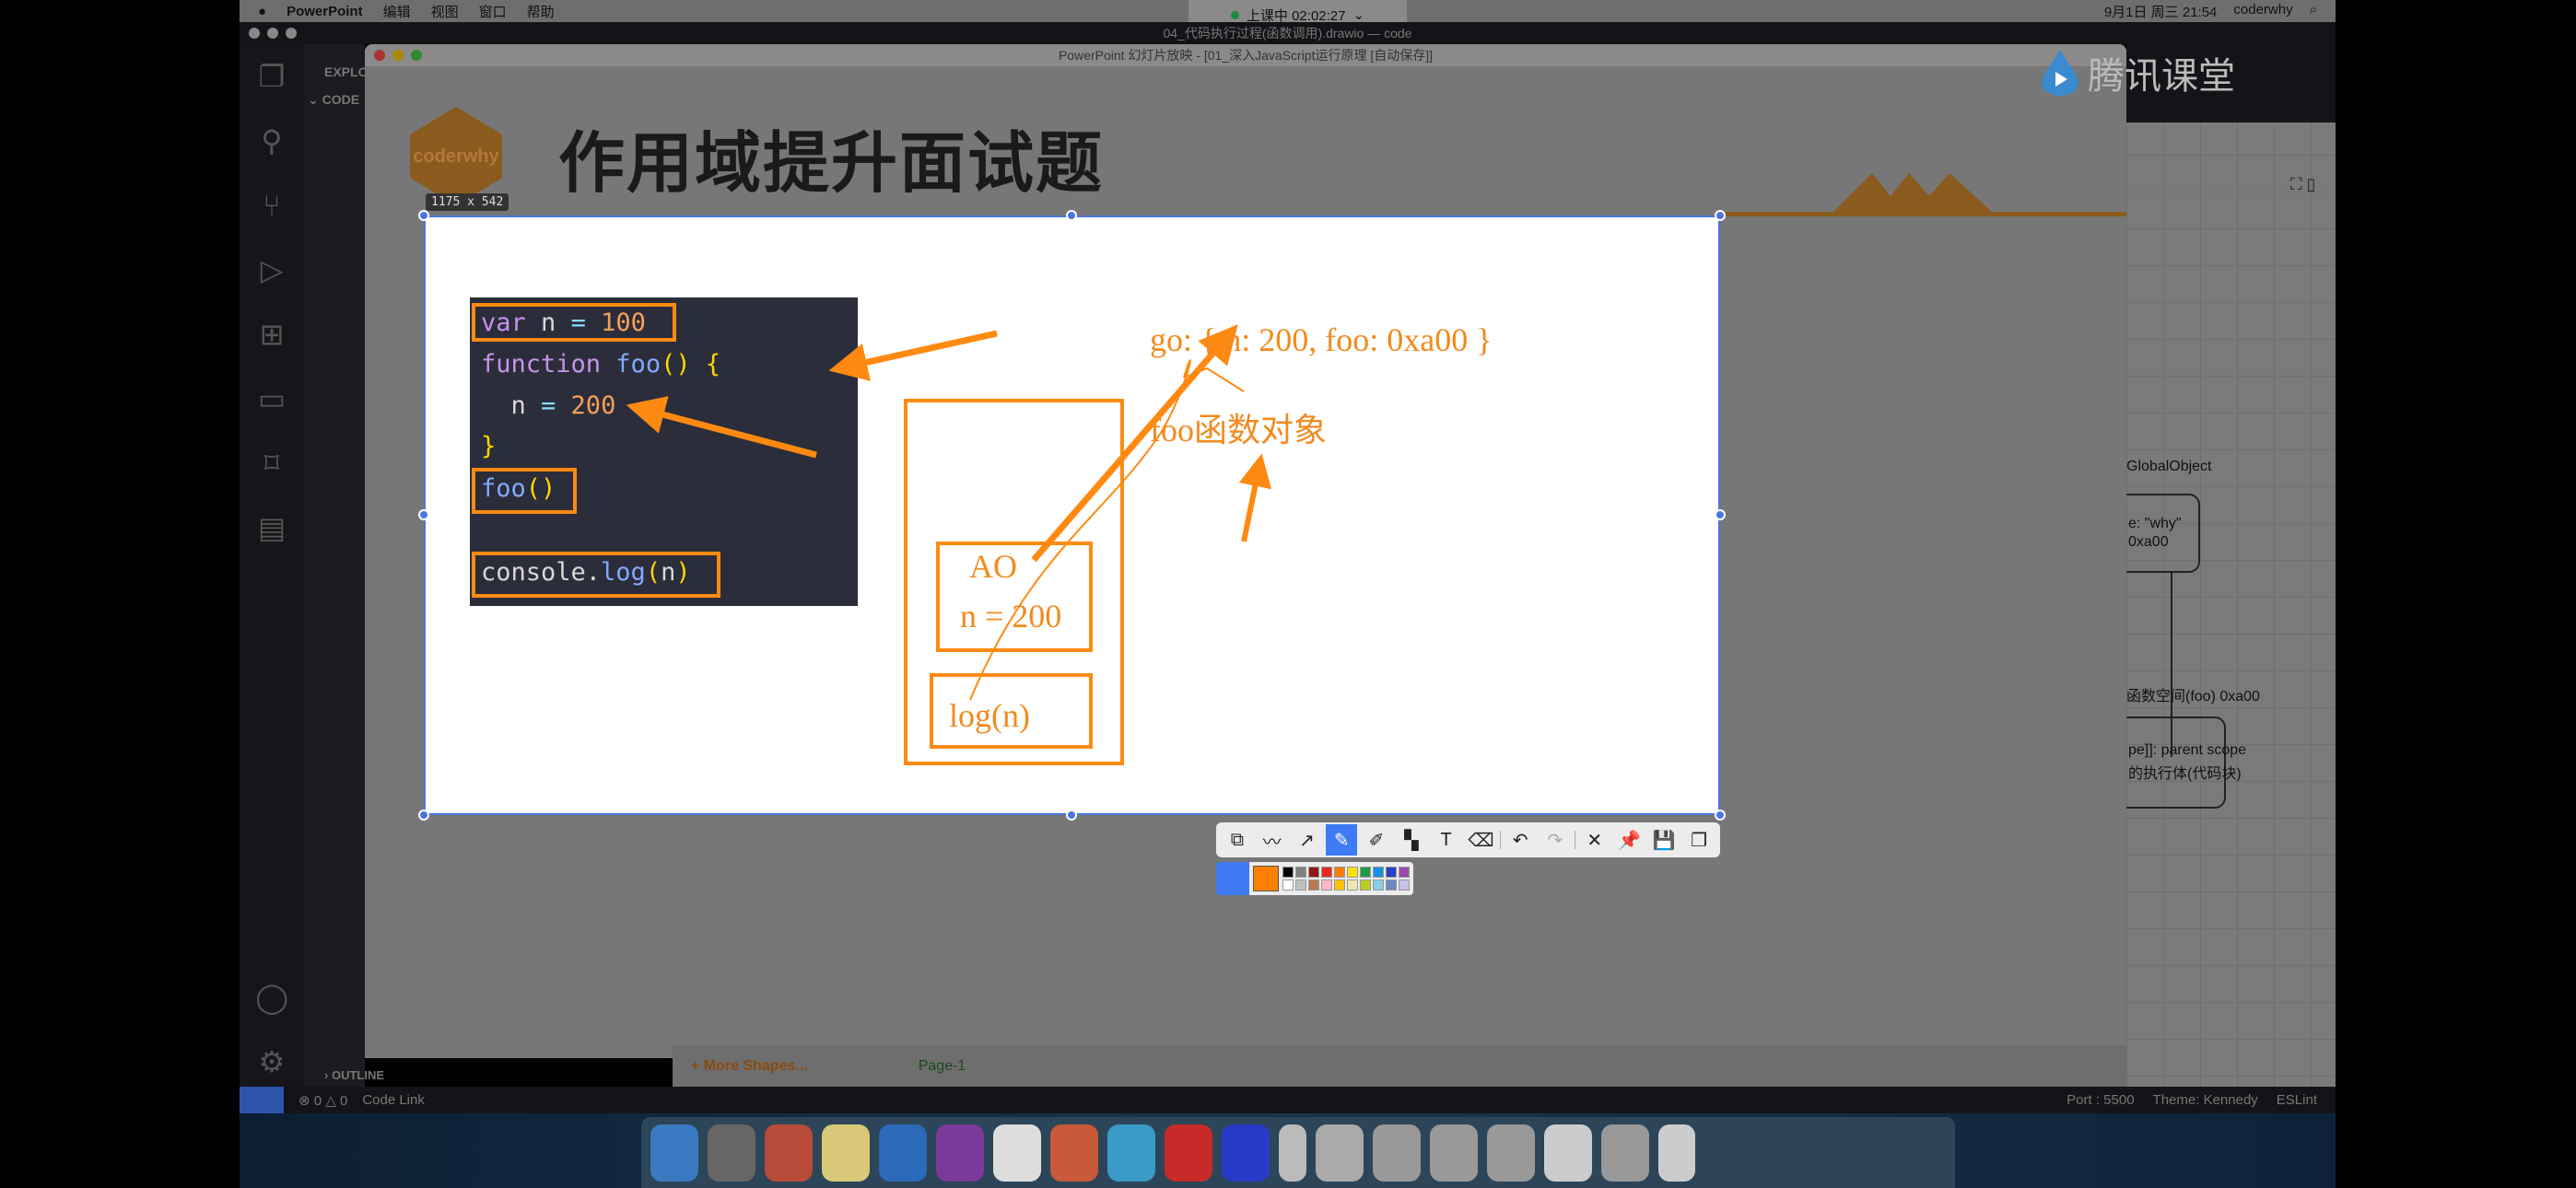 This screenshot has width=2576, height=1188. Describe the element at coordinates (393, 1100) in the screenshot. I see `code-link-status: Code Link` at that location.